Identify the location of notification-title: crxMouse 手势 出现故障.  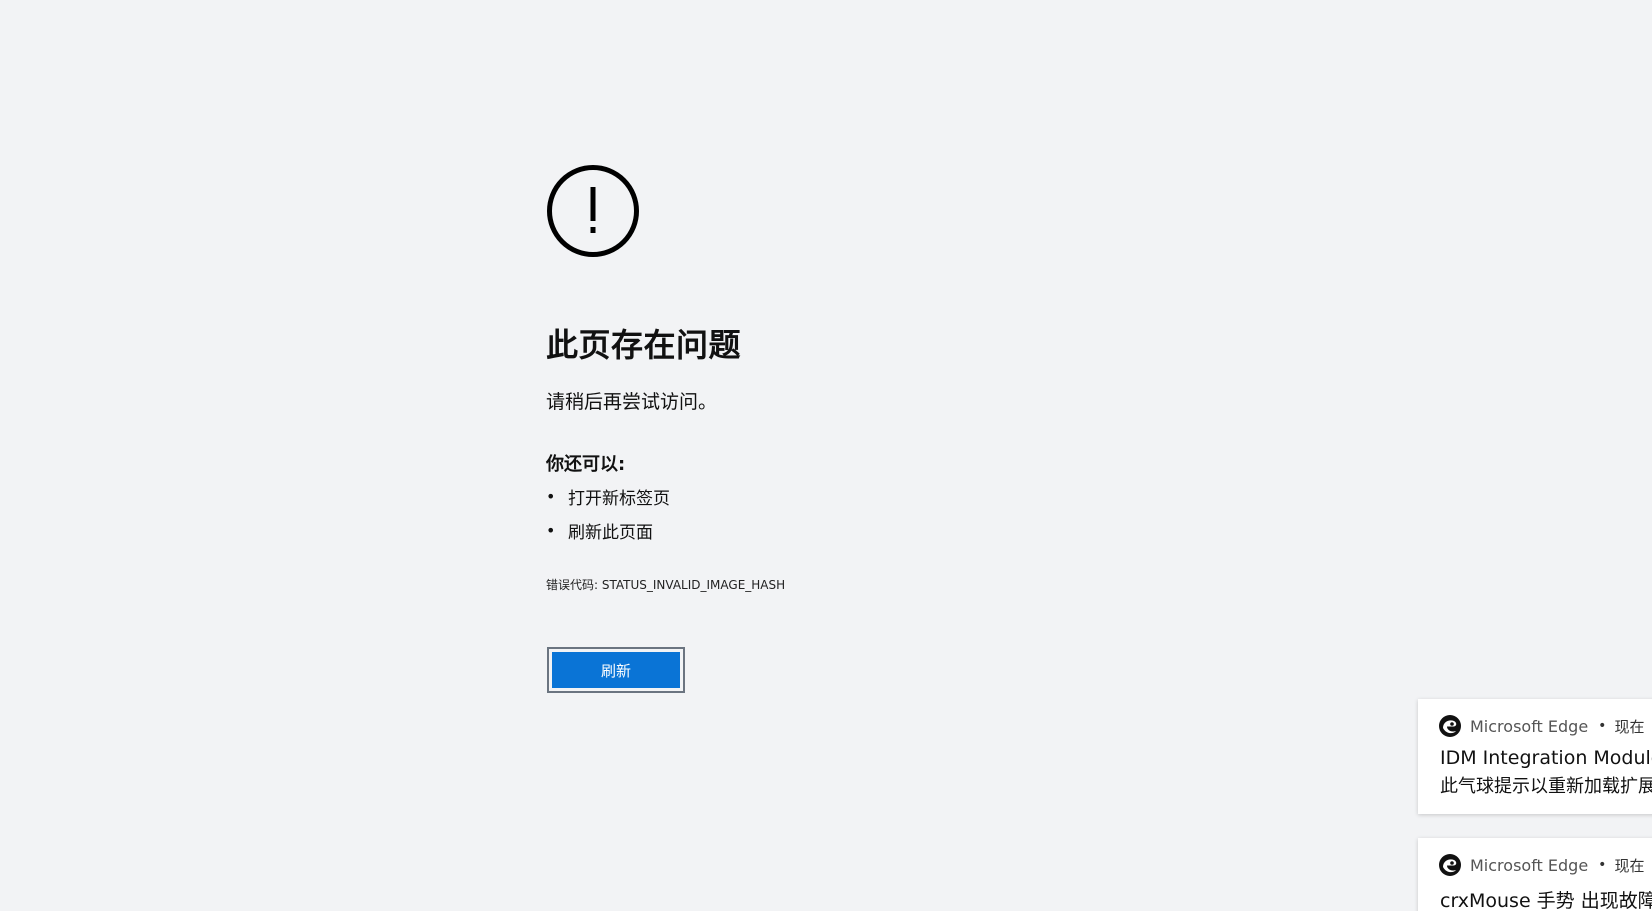
(1546, 900).